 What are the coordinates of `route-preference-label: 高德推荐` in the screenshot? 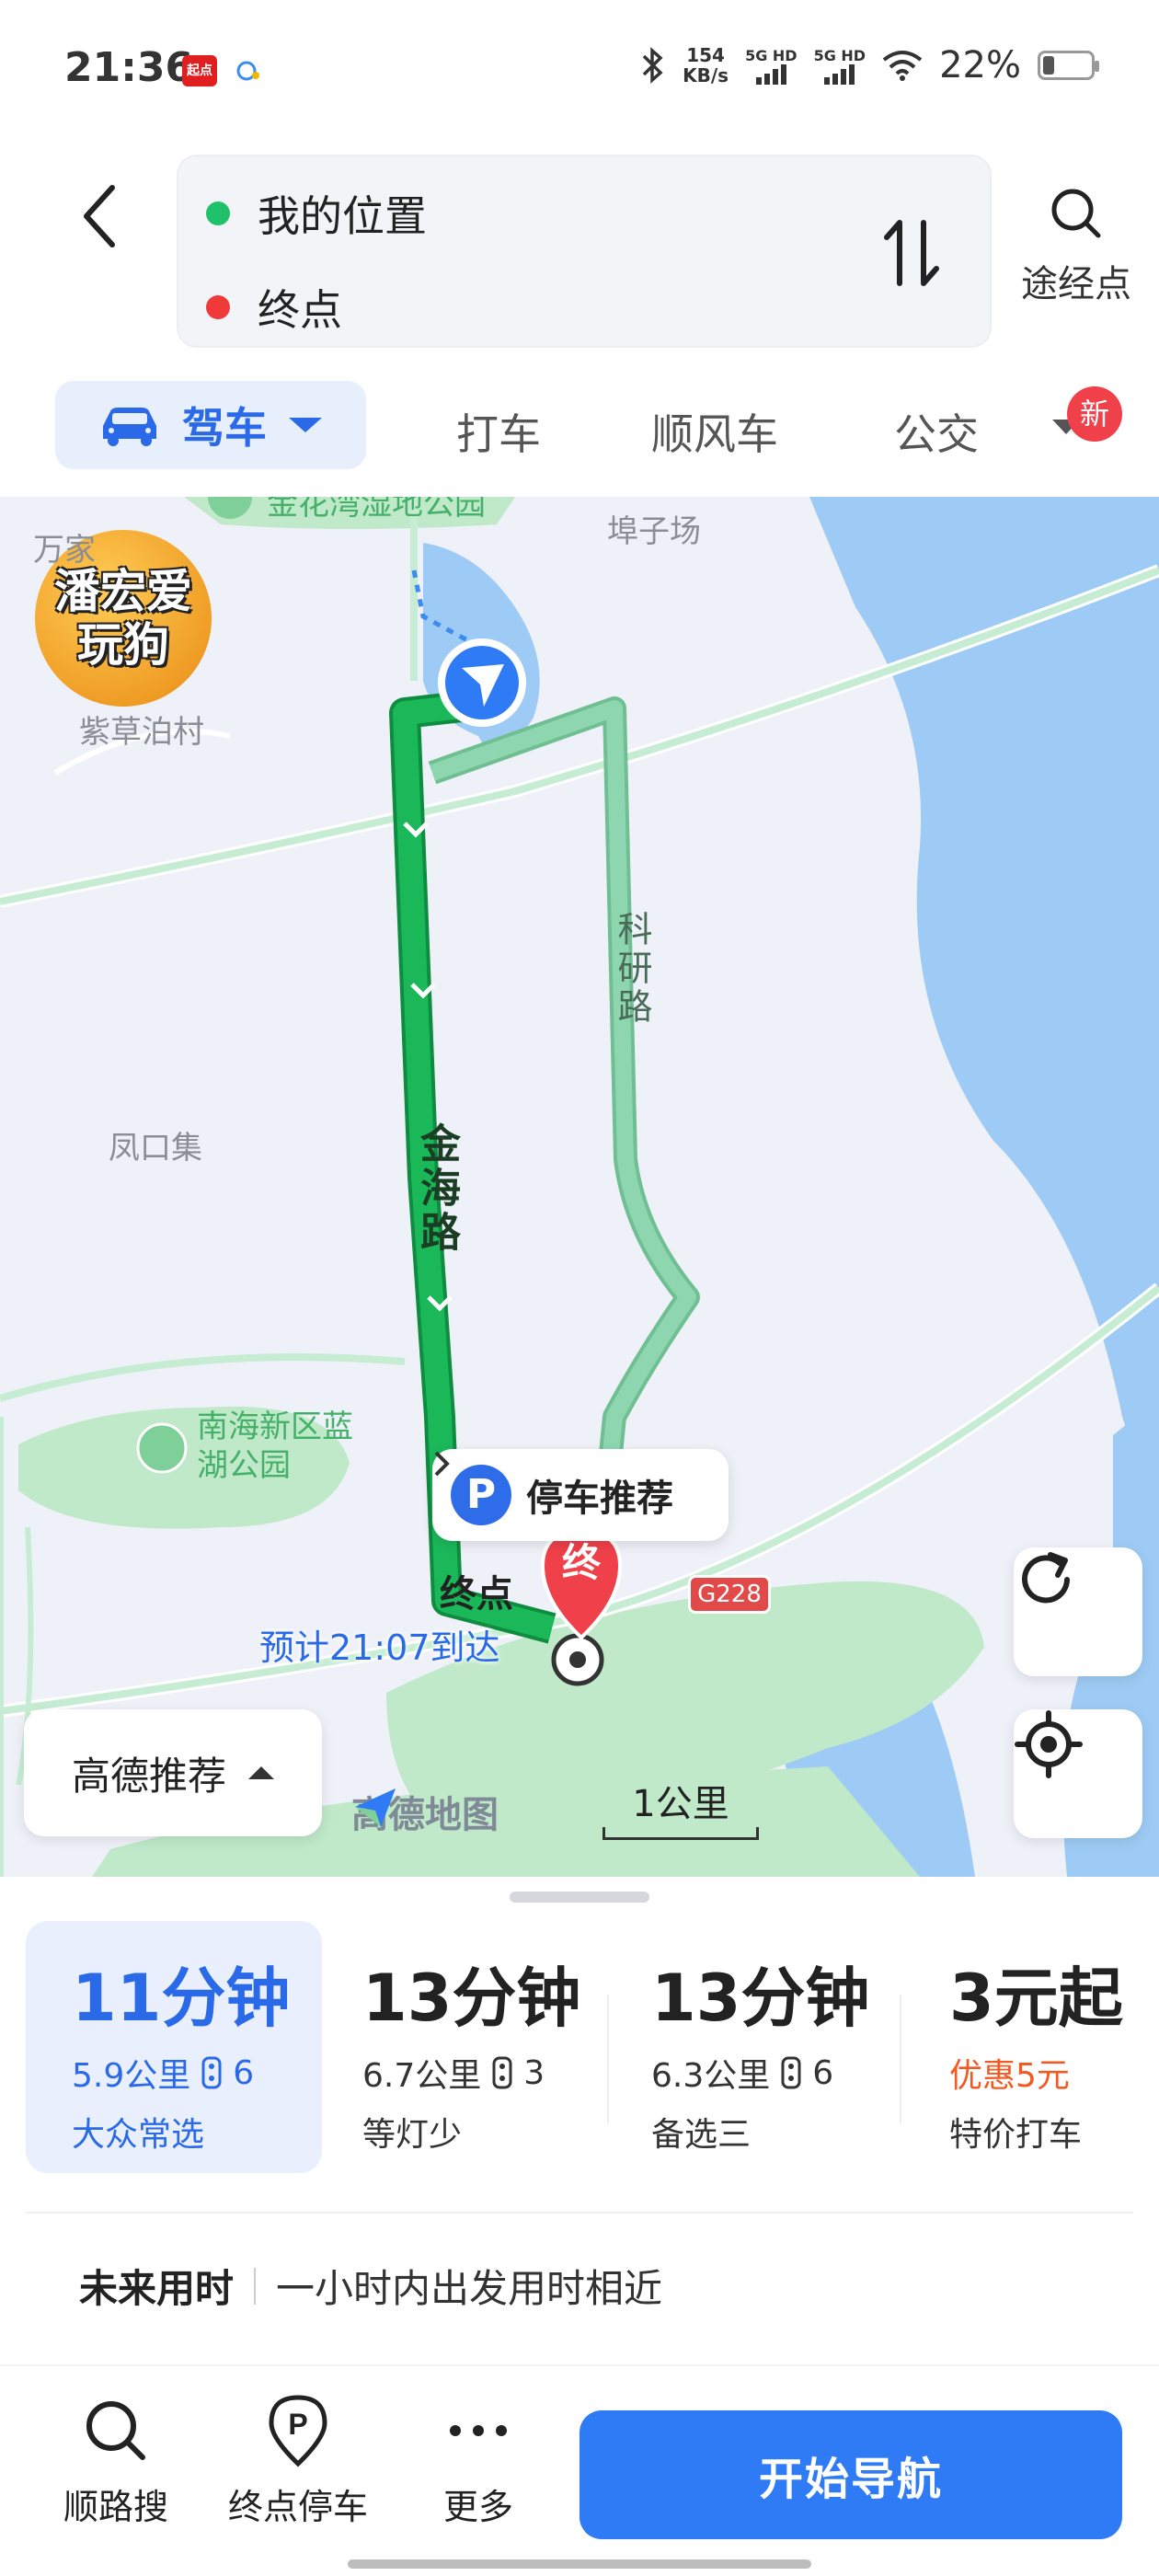 It's located at (148, 1776).